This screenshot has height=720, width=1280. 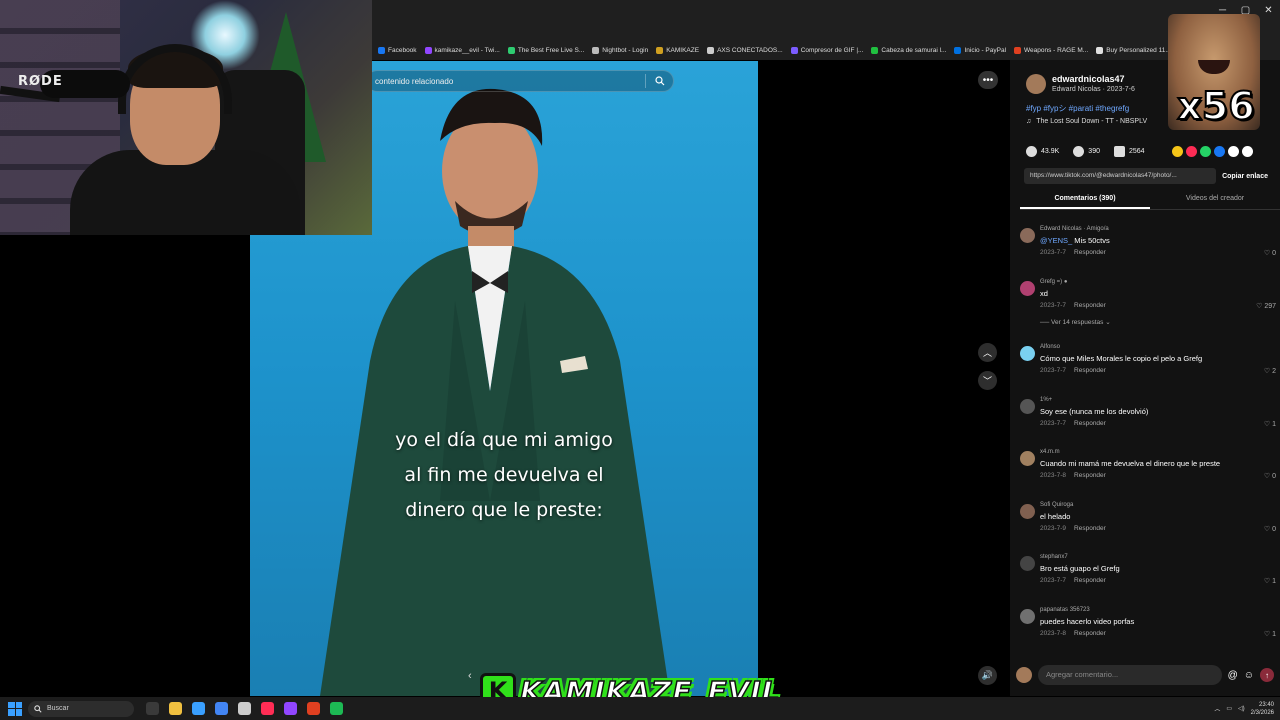 What do you see at coordinates (1274, 529) in the screenshot?
I see `comment-like-count: 0` at bounding box center [1274, 529].